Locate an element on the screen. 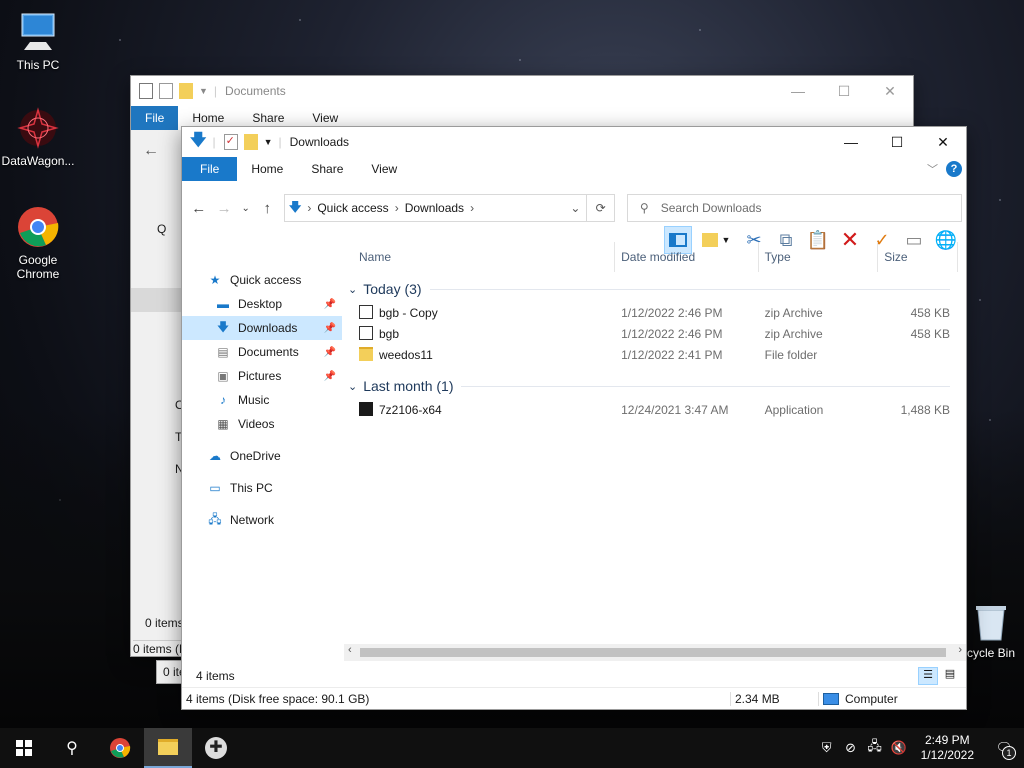 The width and height of the screenshot is (1024, 768). breadcrumb-quick-access: Quick access is located at coordinates (352, 208).